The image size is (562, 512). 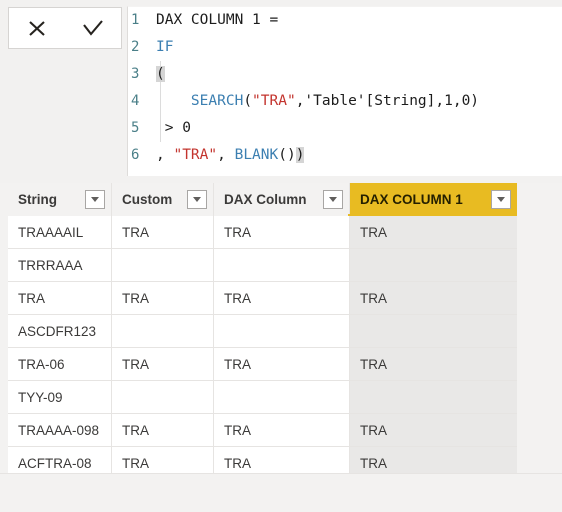 What do you see at coordinates (60, 364) in the screenshot?
I see `table-cell: TRA-06` at bounding box center [60, 364].